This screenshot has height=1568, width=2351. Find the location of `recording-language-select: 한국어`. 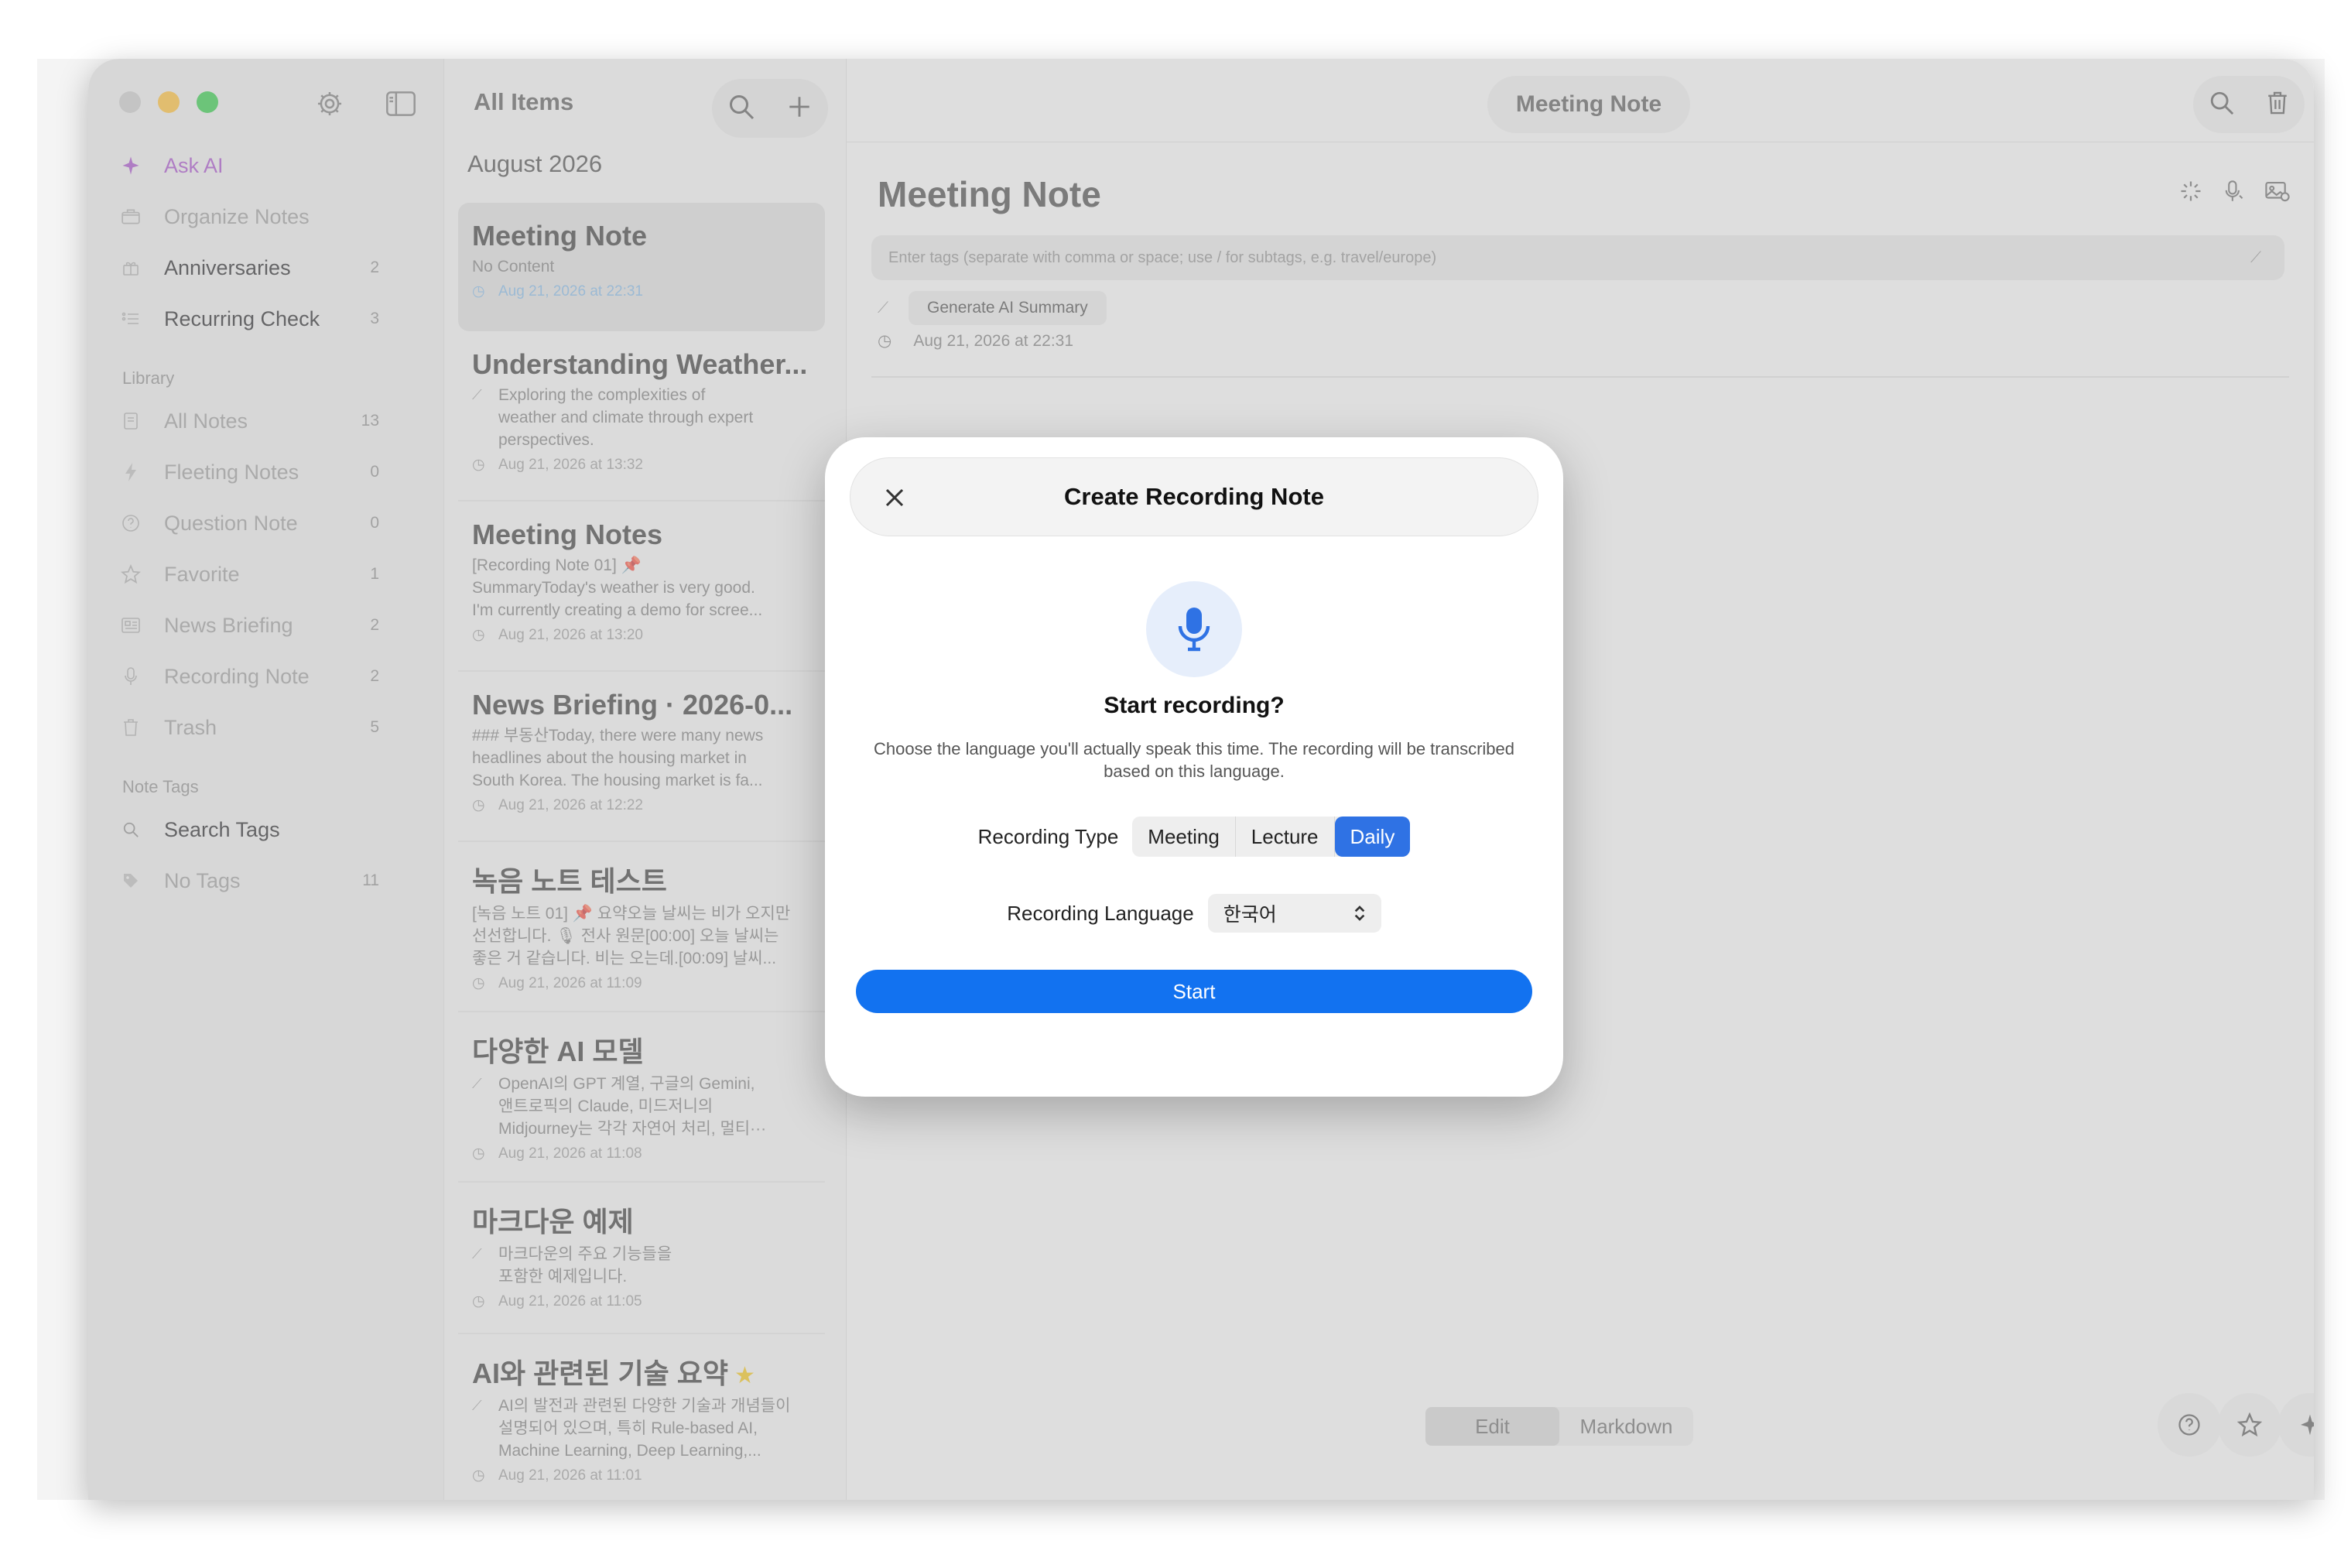

recording-language-select: 한국어 is located at coordinates (1294, 913).